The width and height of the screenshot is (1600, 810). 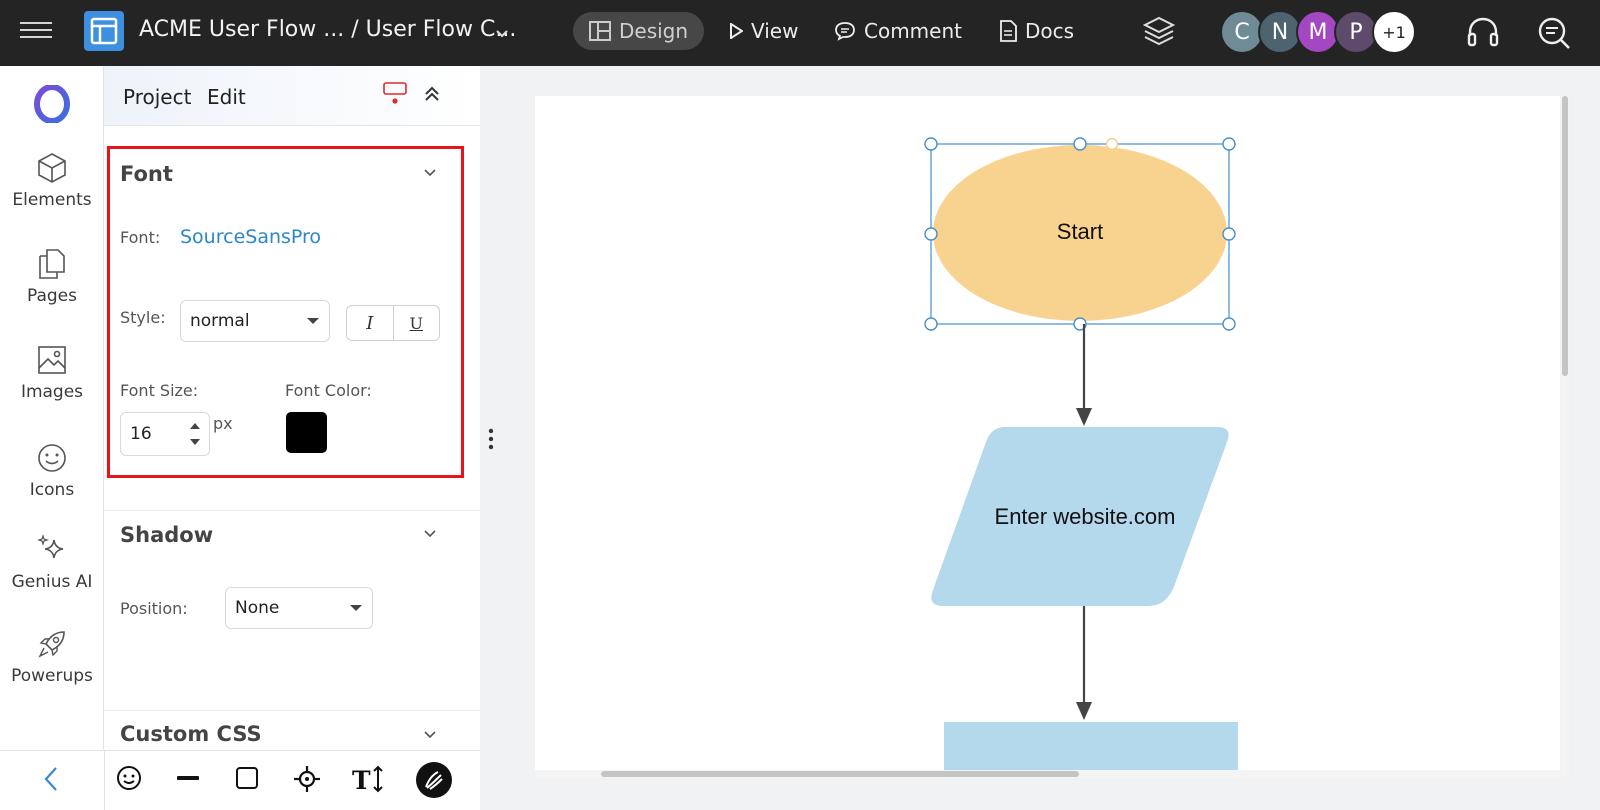 What do you see at coordinates (600, 31) in the screenshot?
I see `layout-icon` at bounding box center [600, 31].